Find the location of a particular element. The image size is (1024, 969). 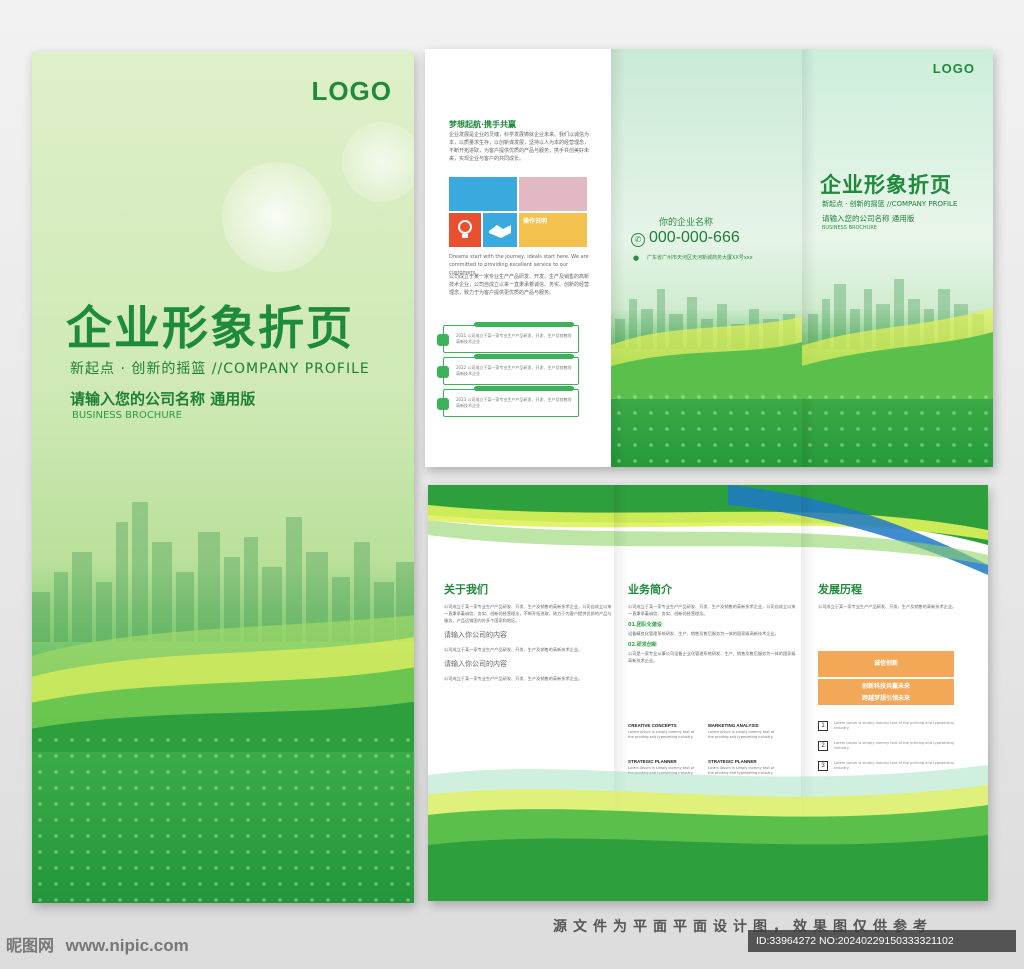

handshake-icon is located at coordinates (500, 230).